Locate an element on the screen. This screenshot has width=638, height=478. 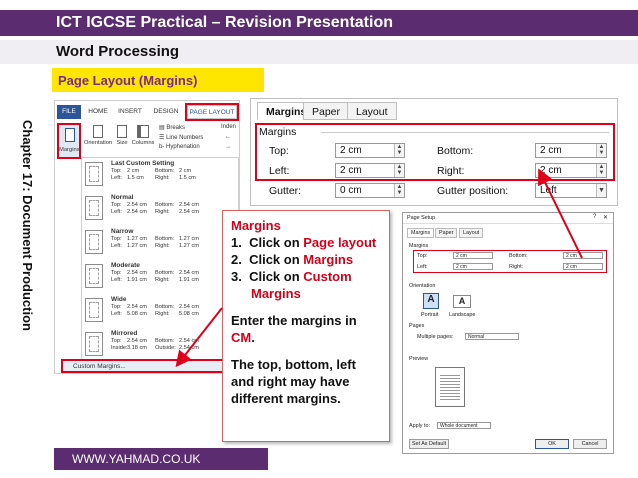
arrow-to-margin-fields is located at coordinates (560, 213).